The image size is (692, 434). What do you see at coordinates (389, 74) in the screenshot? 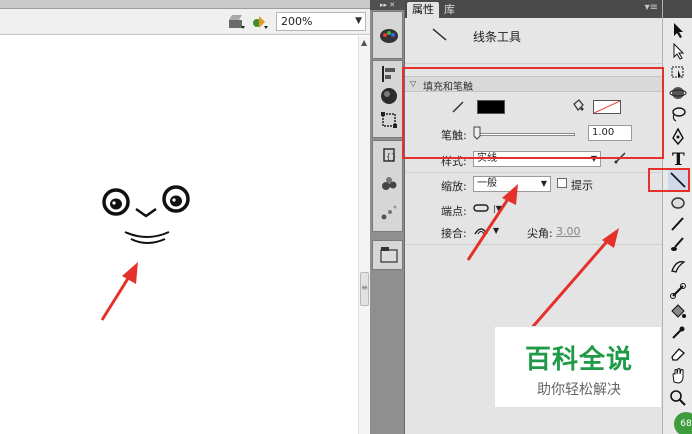
I see `align-icon` at bounding box center [389, 74].